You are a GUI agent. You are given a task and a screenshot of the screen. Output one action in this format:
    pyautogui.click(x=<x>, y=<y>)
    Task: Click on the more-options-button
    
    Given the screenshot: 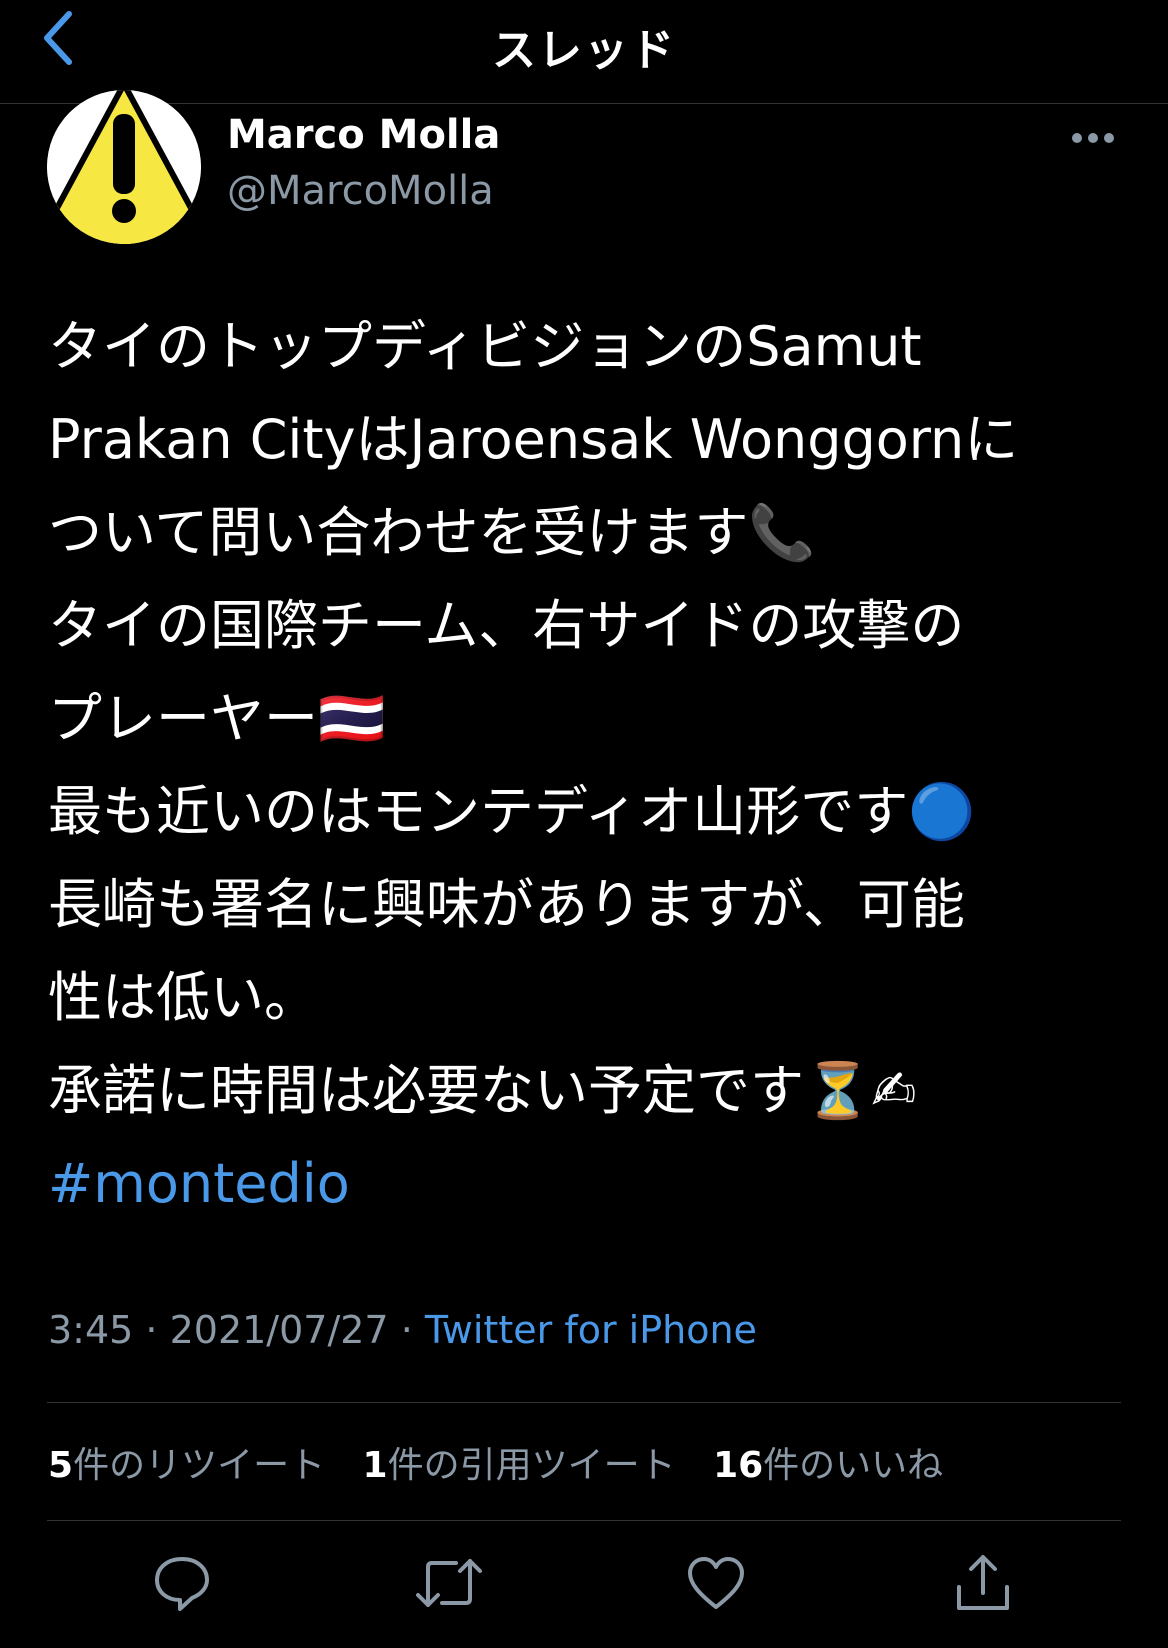 What is the action you would take?
    pyautogui.click(x=1093, y=138)
    